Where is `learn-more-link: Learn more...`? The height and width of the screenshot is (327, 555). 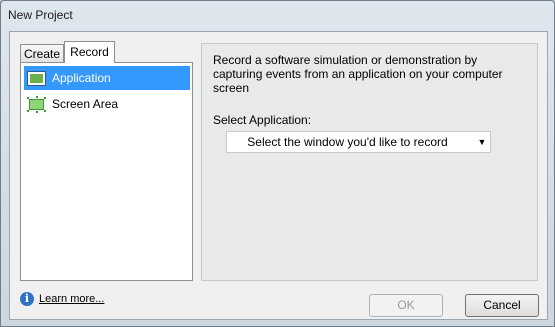
learn-more-link: Learn more... is located at coordinates (71, 299).